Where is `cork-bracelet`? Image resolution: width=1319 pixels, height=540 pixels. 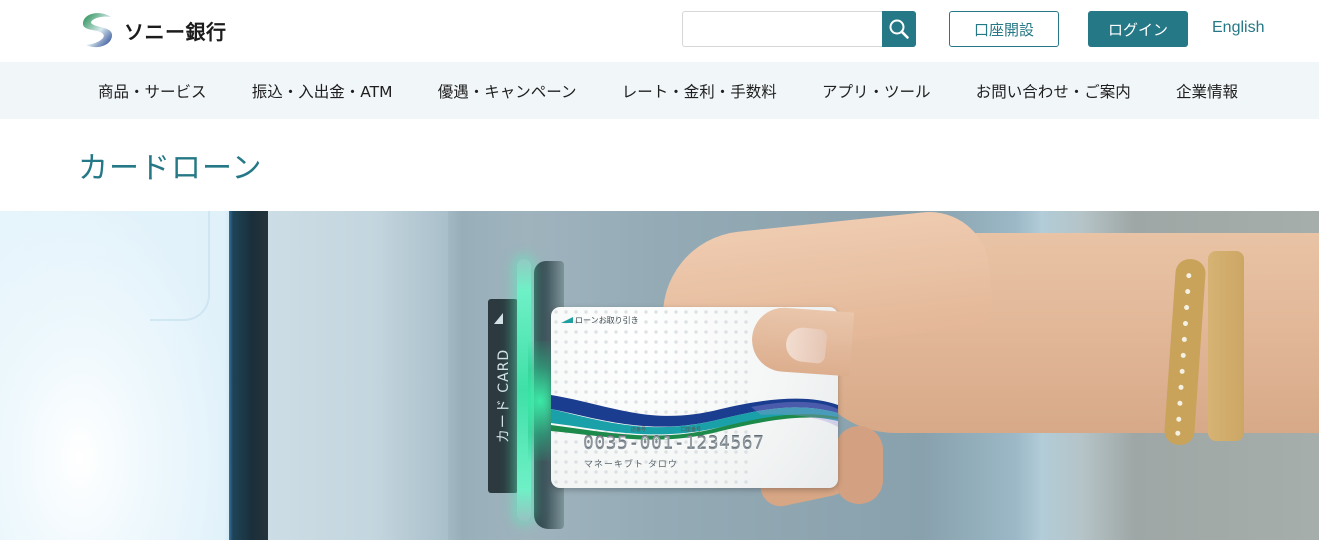 cork-bracelet is located at coordinates (1226, 346).